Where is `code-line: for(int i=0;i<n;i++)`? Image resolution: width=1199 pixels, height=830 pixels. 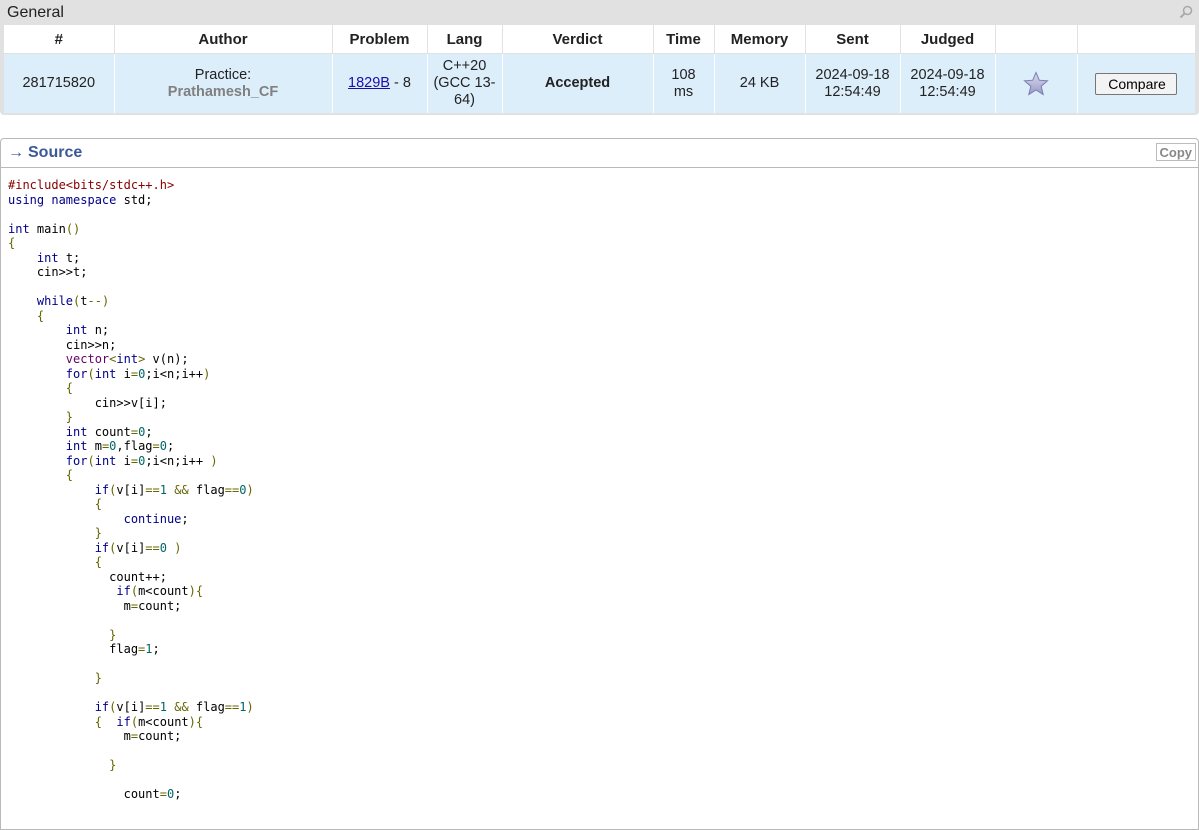 code-line: for(int i=0;i<n;i++) is located at coordinates (109, 373).